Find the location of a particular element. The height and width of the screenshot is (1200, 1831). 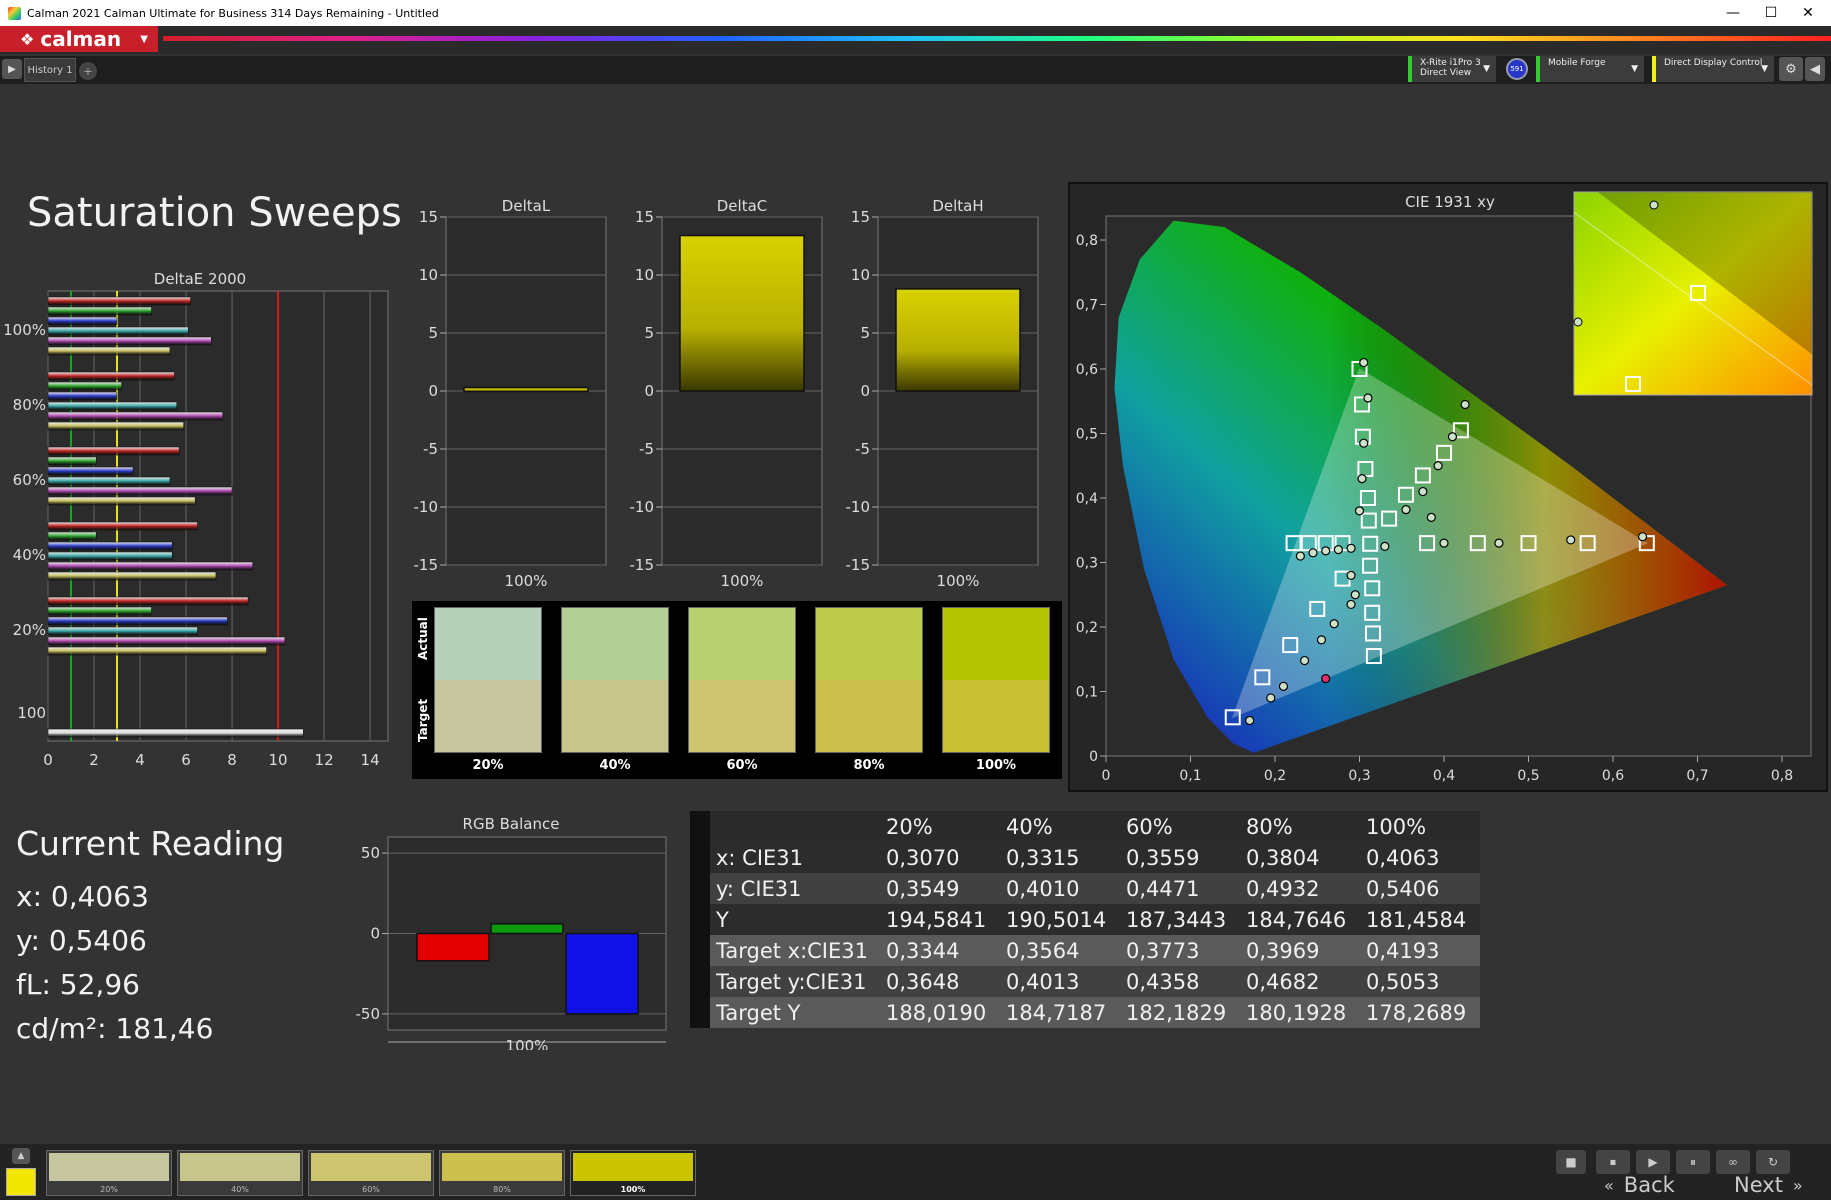

x-tick-label: 0,6 is located at coordinates (1613, 776).